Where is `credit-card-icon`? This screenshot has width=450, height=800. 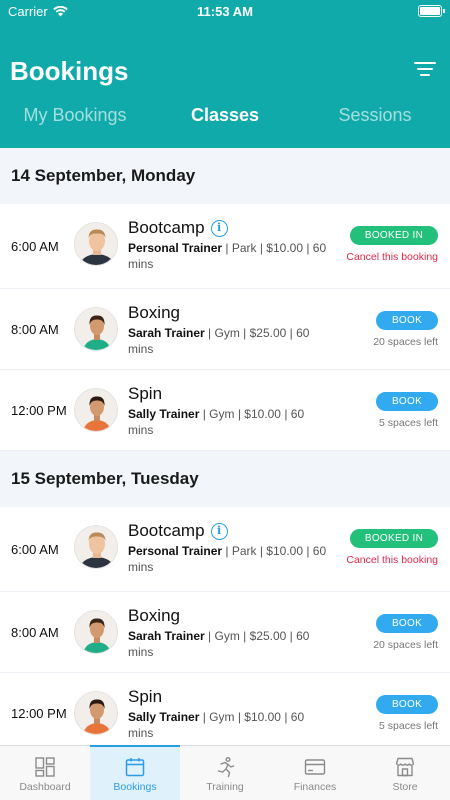
credit-card-icon is located at coordinates (315, 767).